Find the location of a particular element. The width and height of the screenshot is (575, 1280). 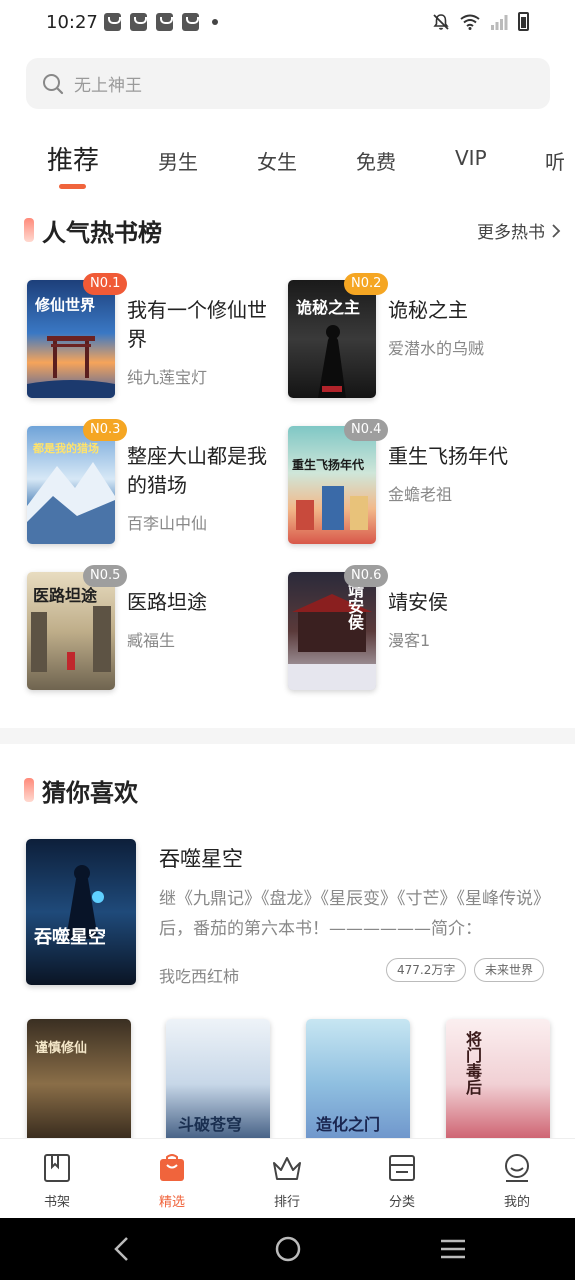

rank-book-item: 重生飞扬年代 N0.4 重生飞扬年代 金蟾老祖 is located at coordinates (418, 482).